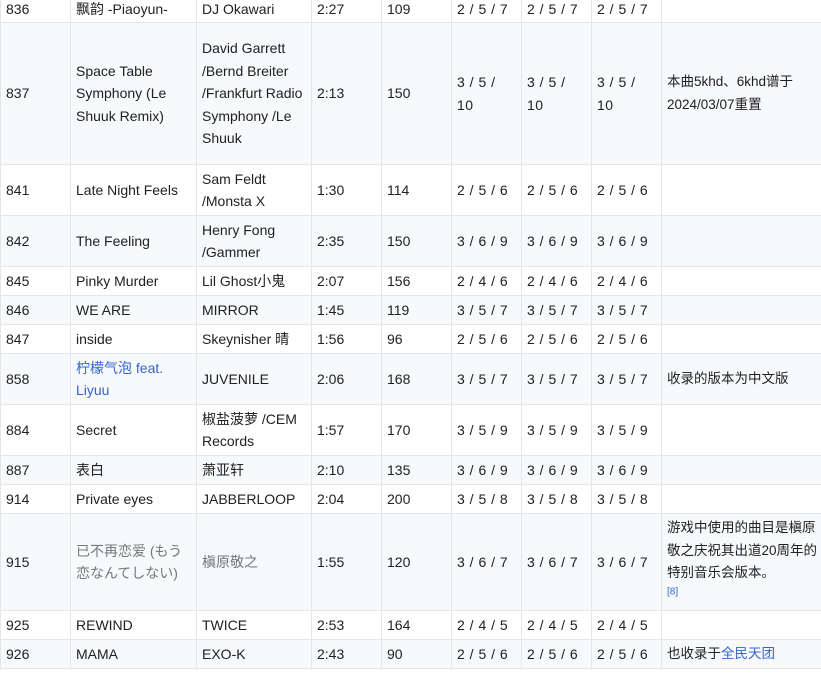 The height and width of the screenshot is (673, 821). What do you see at coordinates (626, 11) in the screenshot?
I see `difficulty-c: 2 / 5 / 7` at bounding box center [626, 11].